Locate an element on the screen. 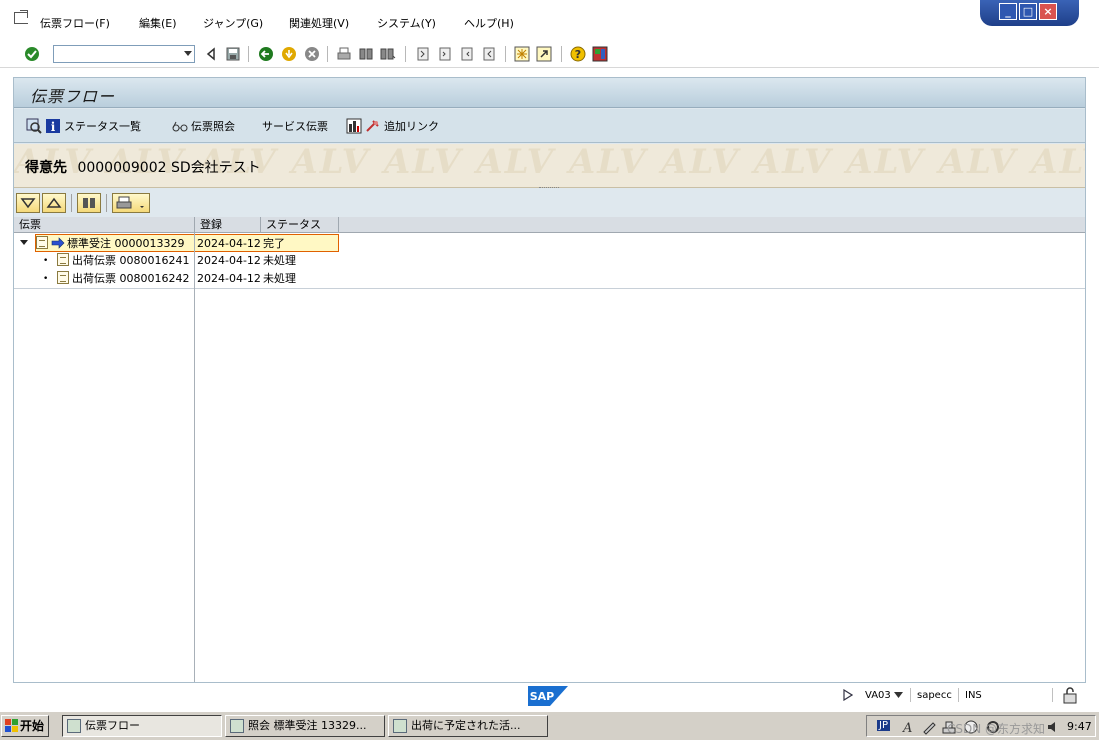  back-icon is located at coordinates (266, 54).